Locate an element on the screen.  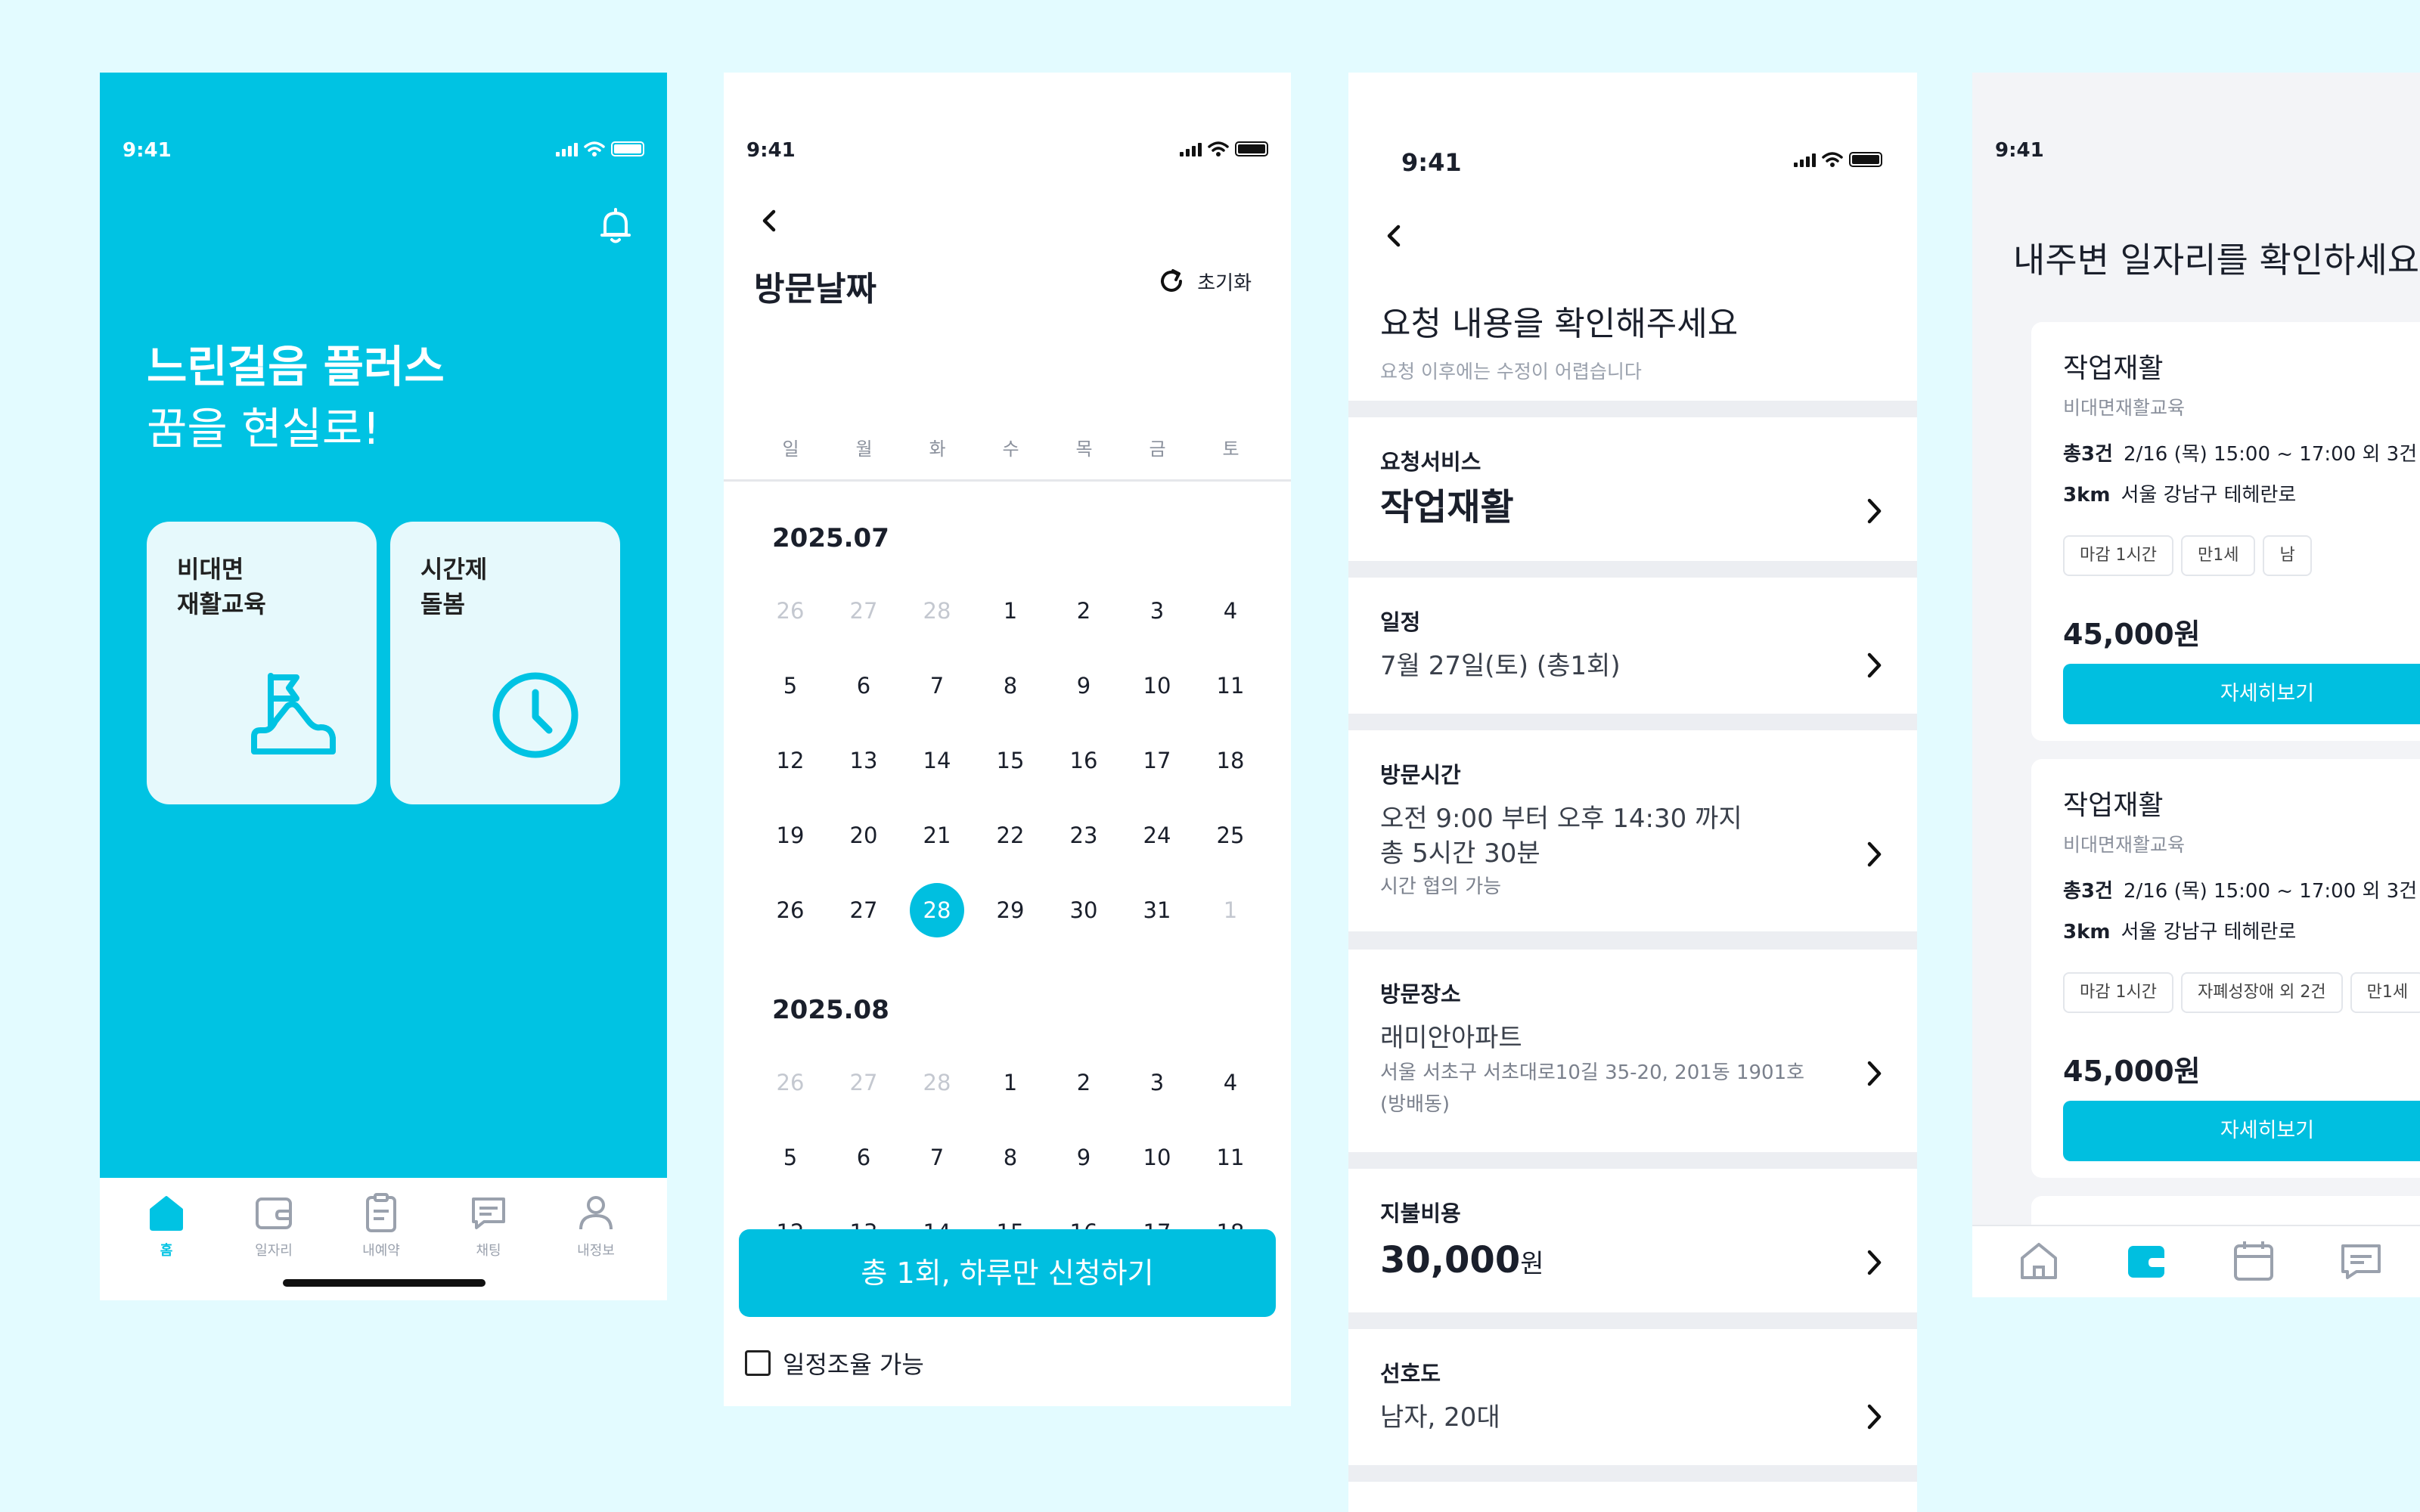
reset-label: 초기화 is located at coordinates (1224, 283).